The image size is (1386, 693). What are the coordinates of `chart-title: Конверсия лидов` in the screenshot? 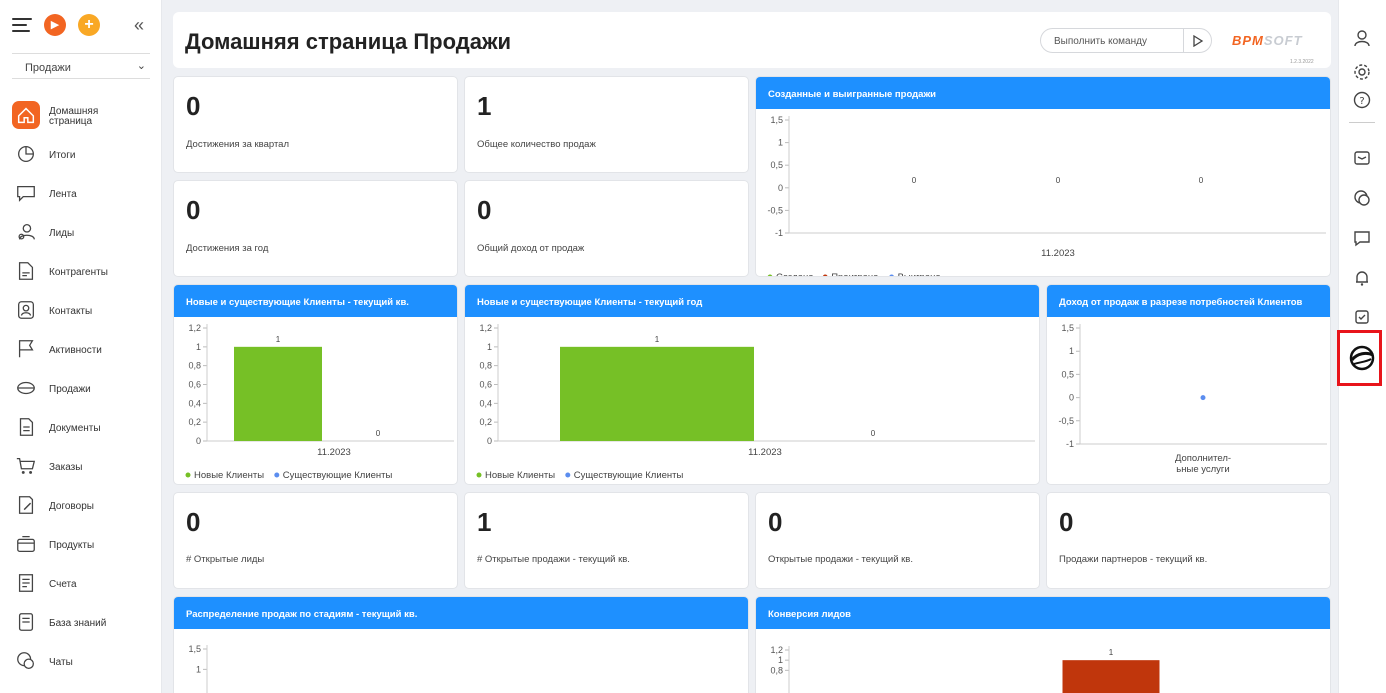 It's located at (1043, 613).